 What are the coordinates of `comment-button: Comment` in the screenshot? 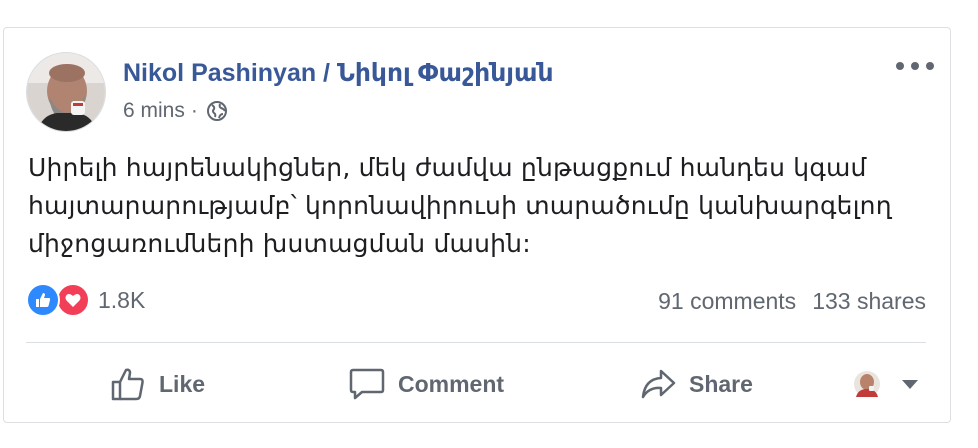 It's located at (426, 384).